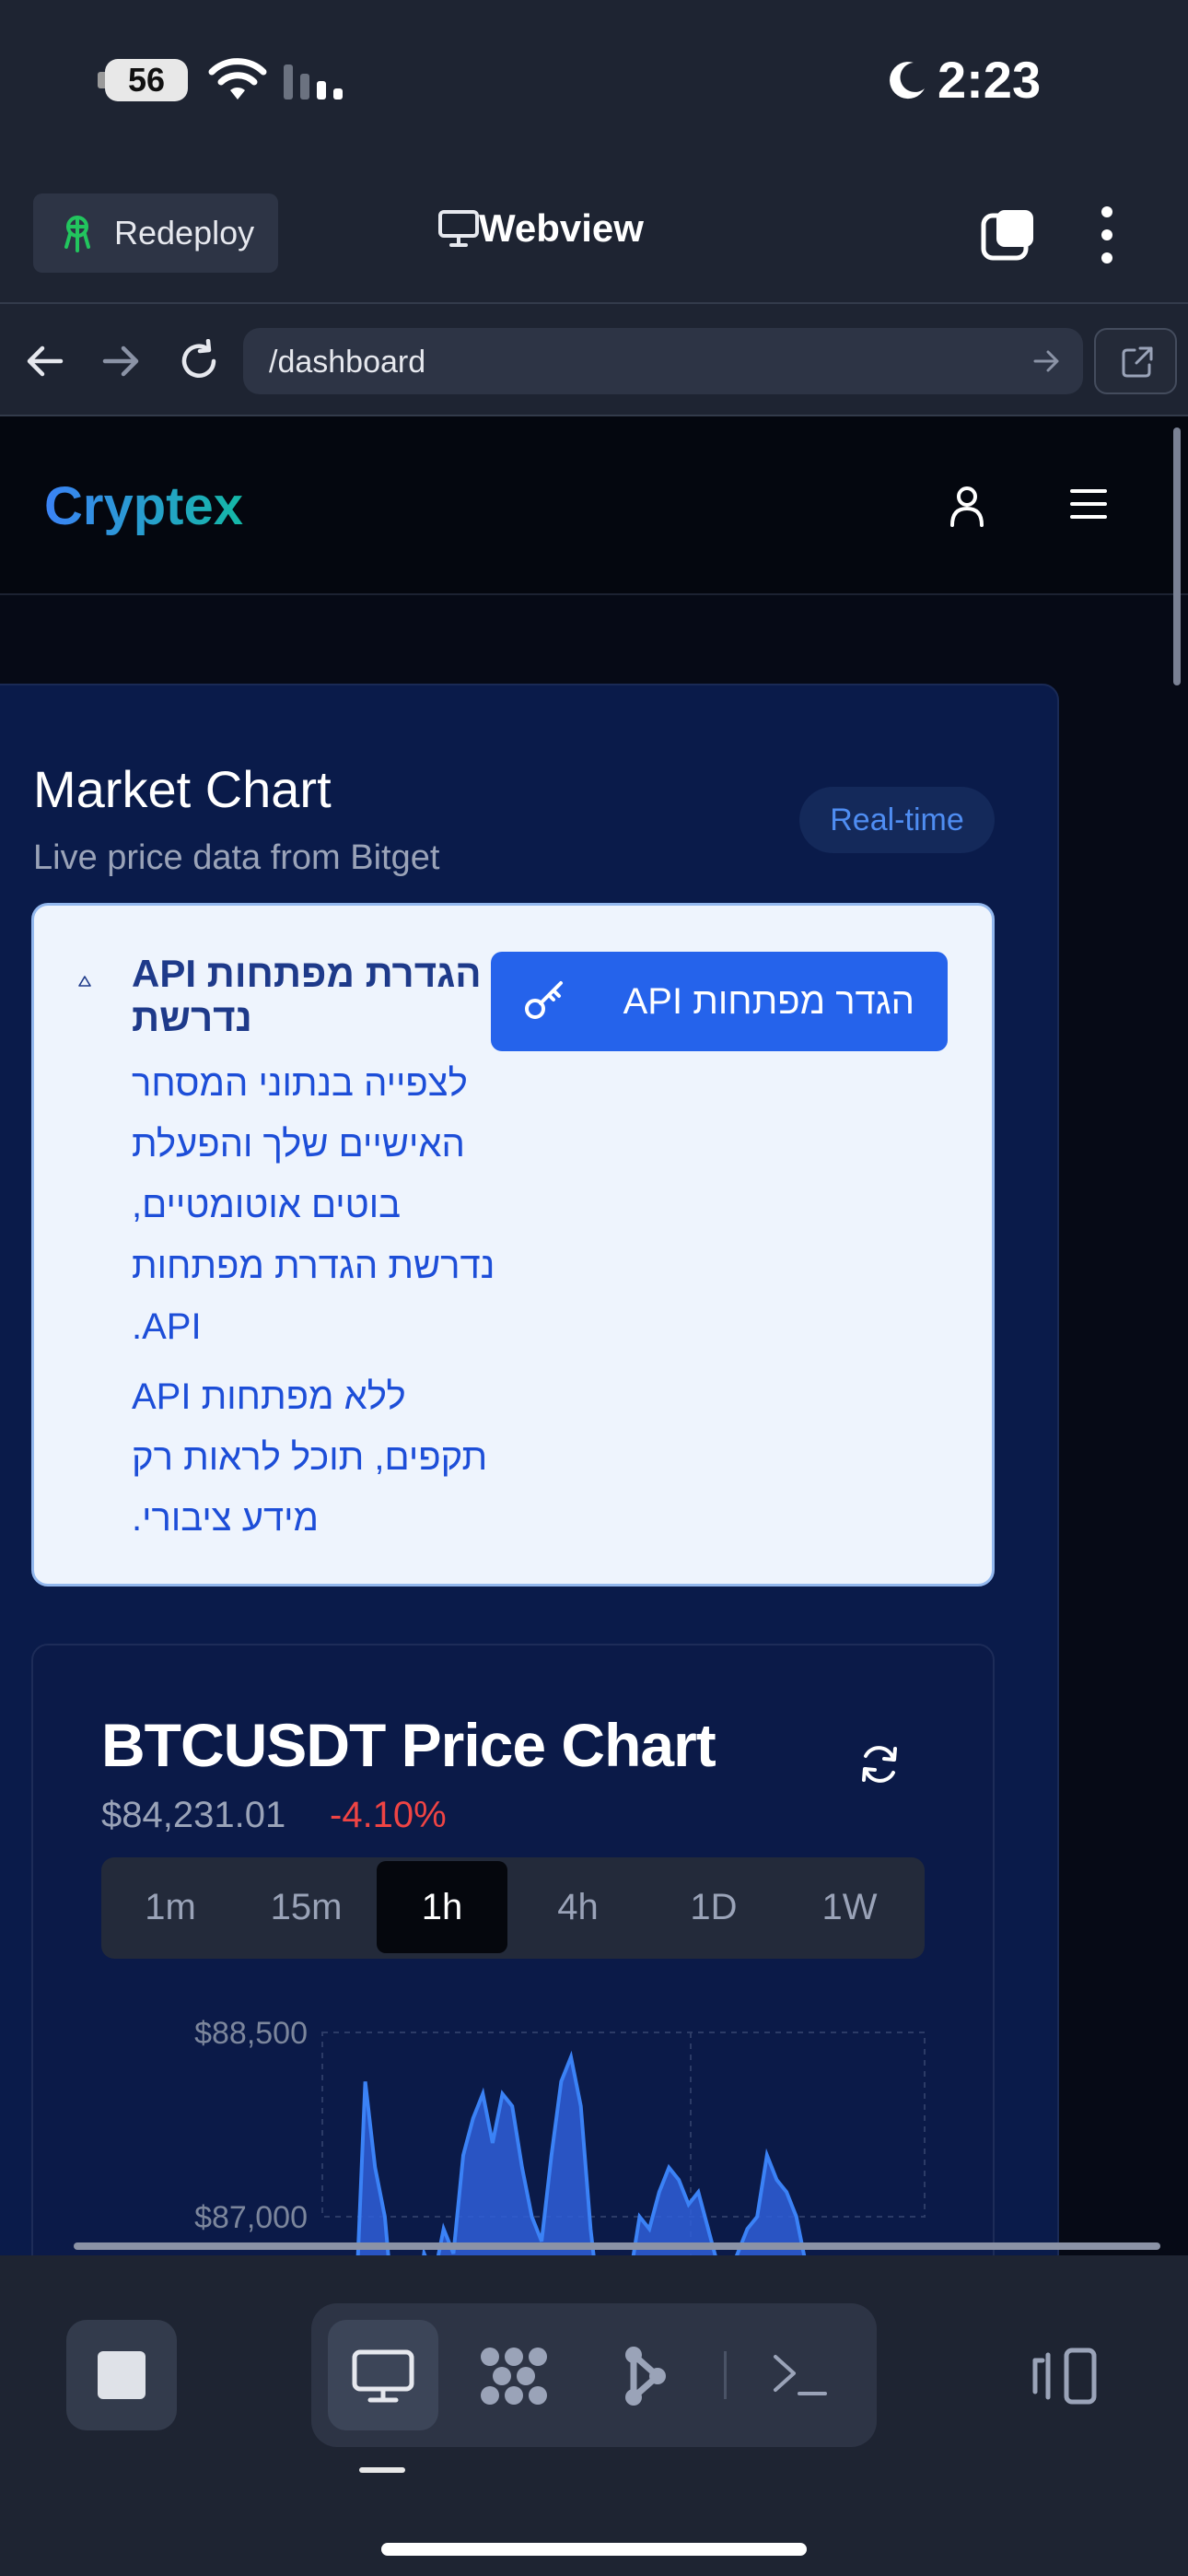 The height and width of the screenshot is (2576, 1188). What do you see at coordinates (184, 233) in the screenshot?
I see `redeploy-label: Redeploy` at bounding box center [184, 233].